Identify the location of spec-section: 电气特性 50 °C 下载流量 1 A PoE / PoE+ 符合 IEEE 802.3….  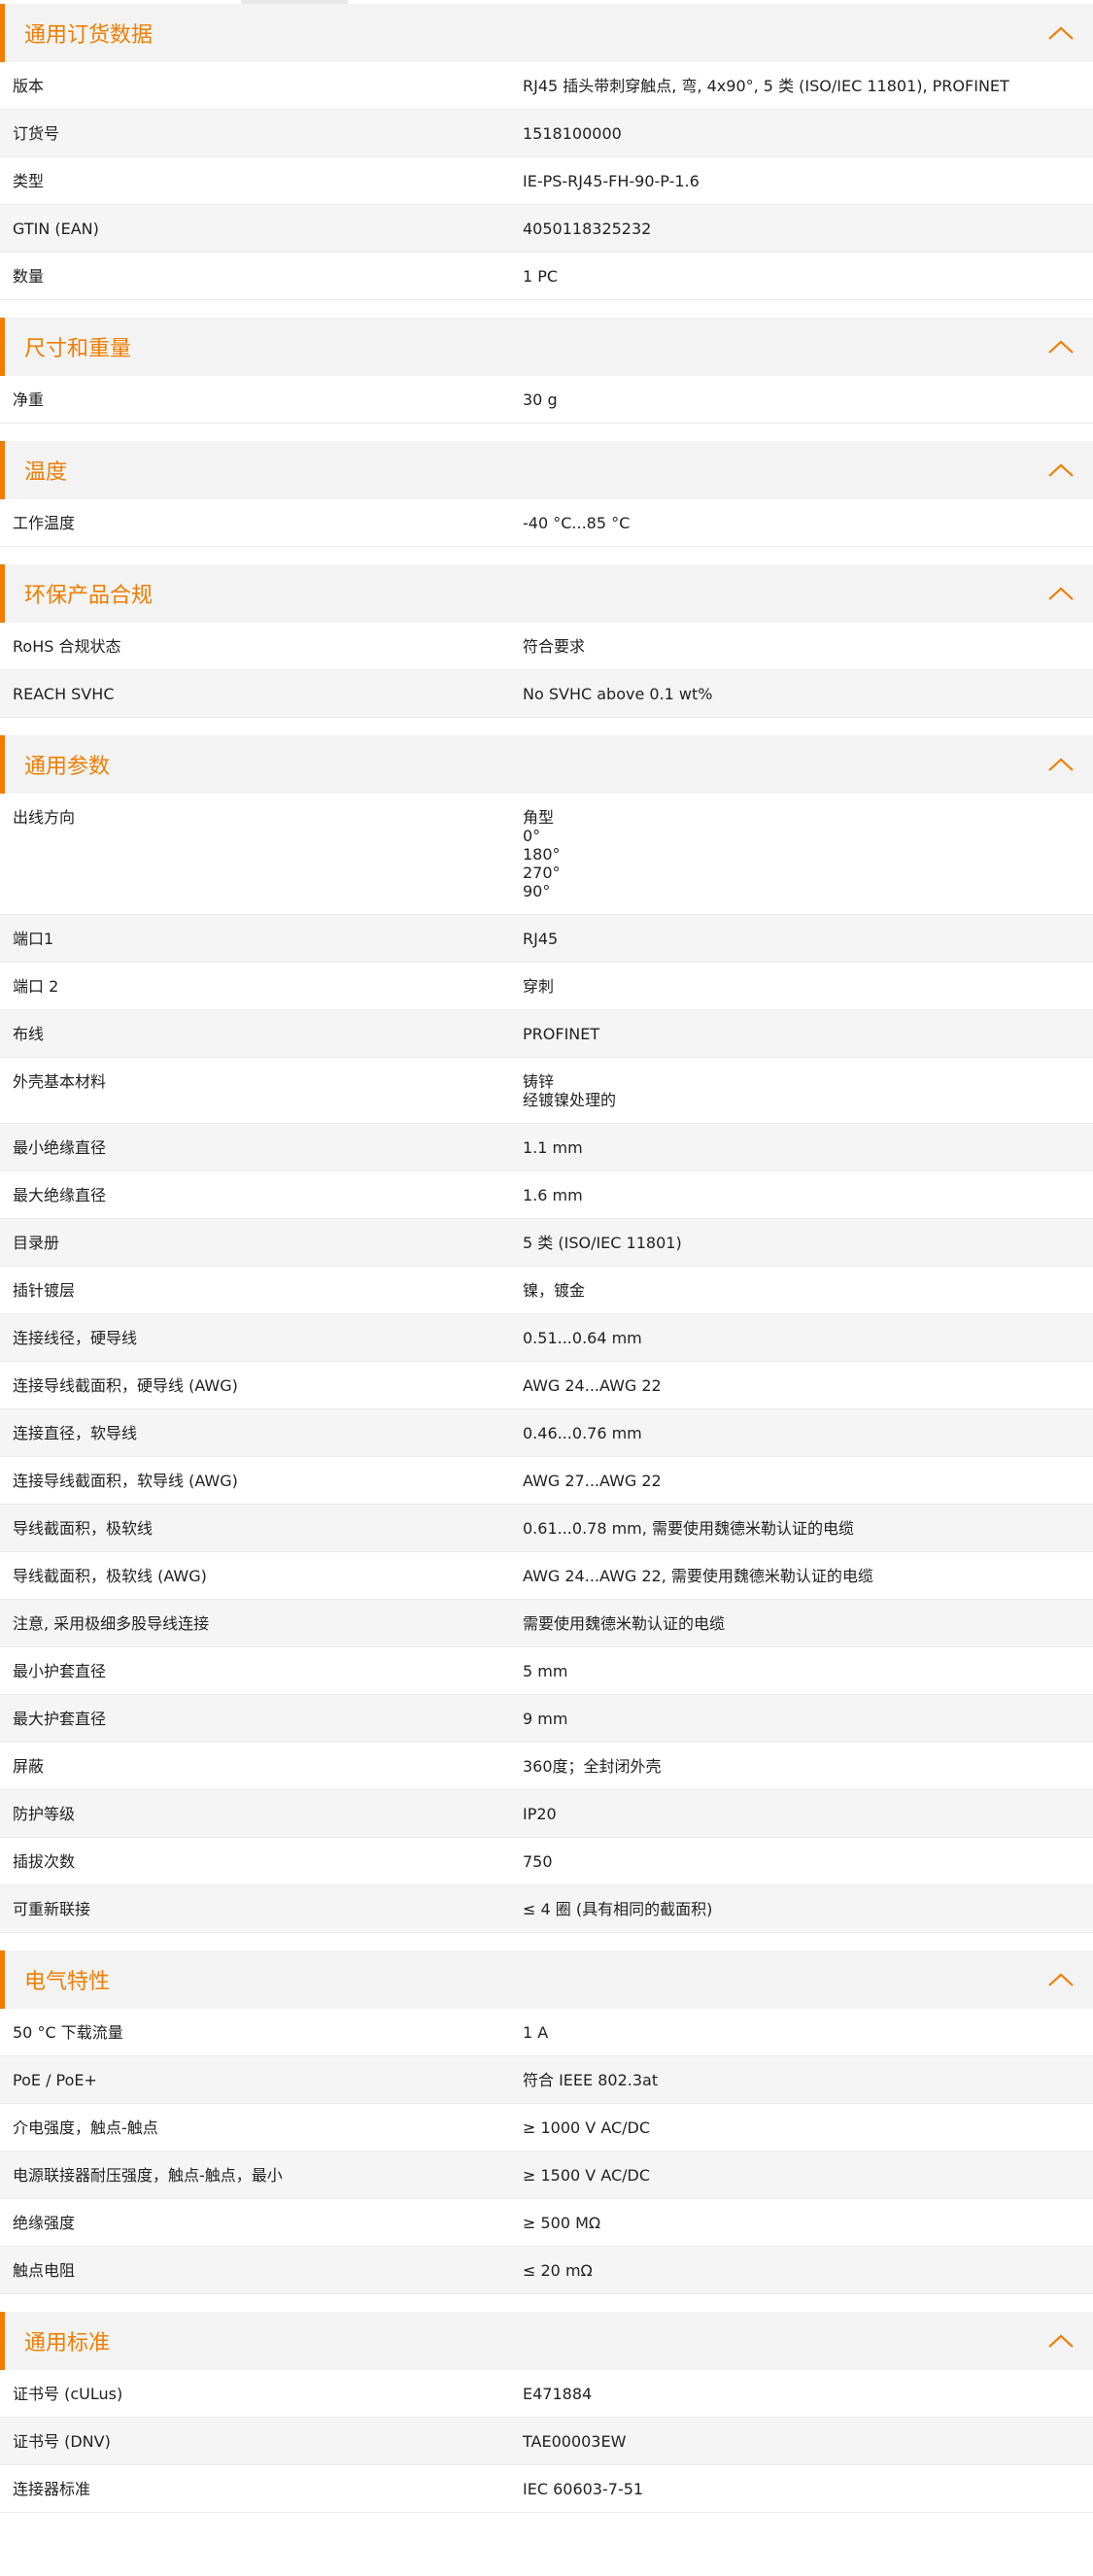
(546, 2122).